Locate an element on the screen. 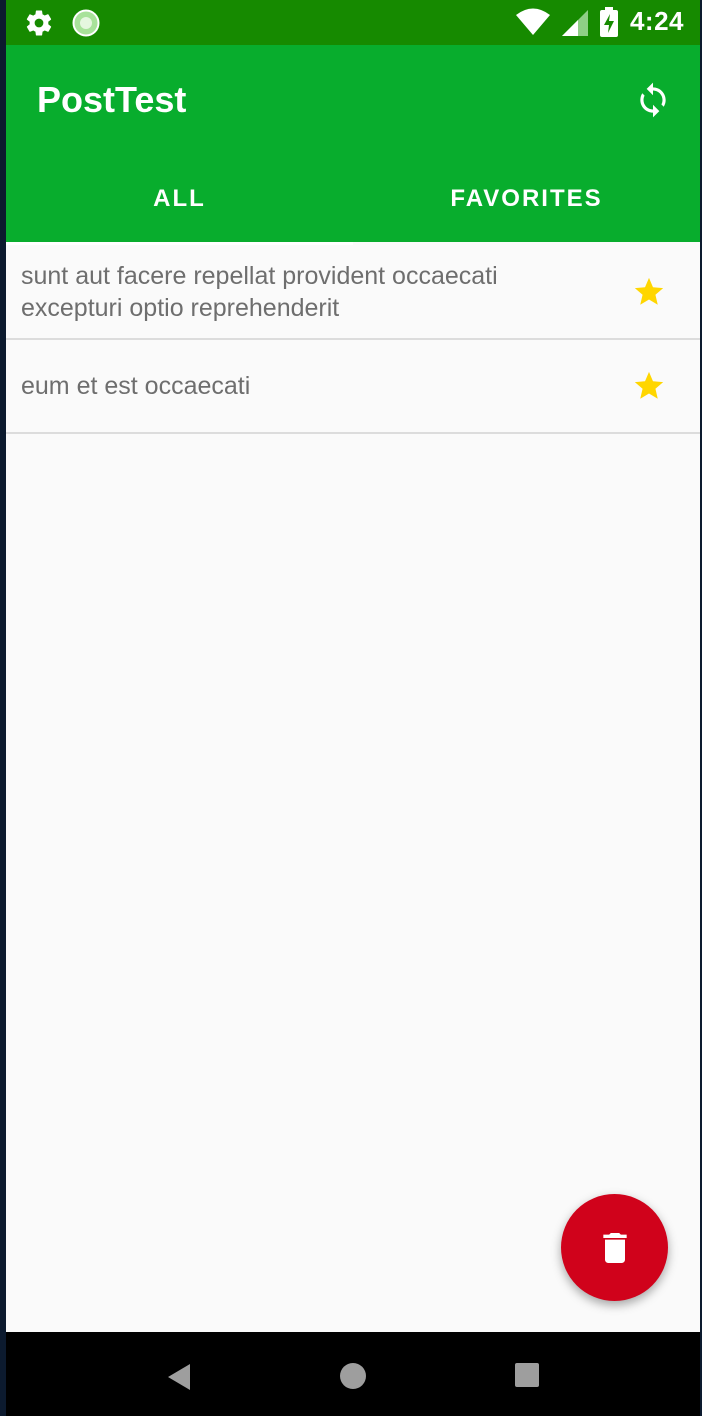  tab-favorites: FAVORITES is located at coordinates (526, 198).